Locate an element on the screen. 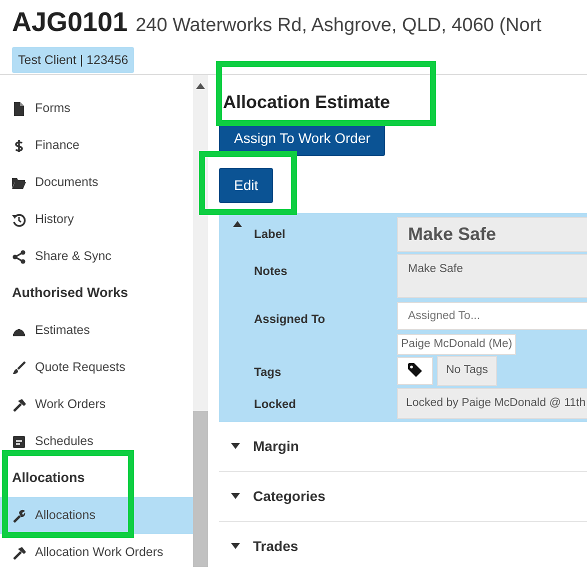 Image resolution: width=587 pixels, height=568 pixels. label-field: Make Safe is located at coordinates (492, 234).